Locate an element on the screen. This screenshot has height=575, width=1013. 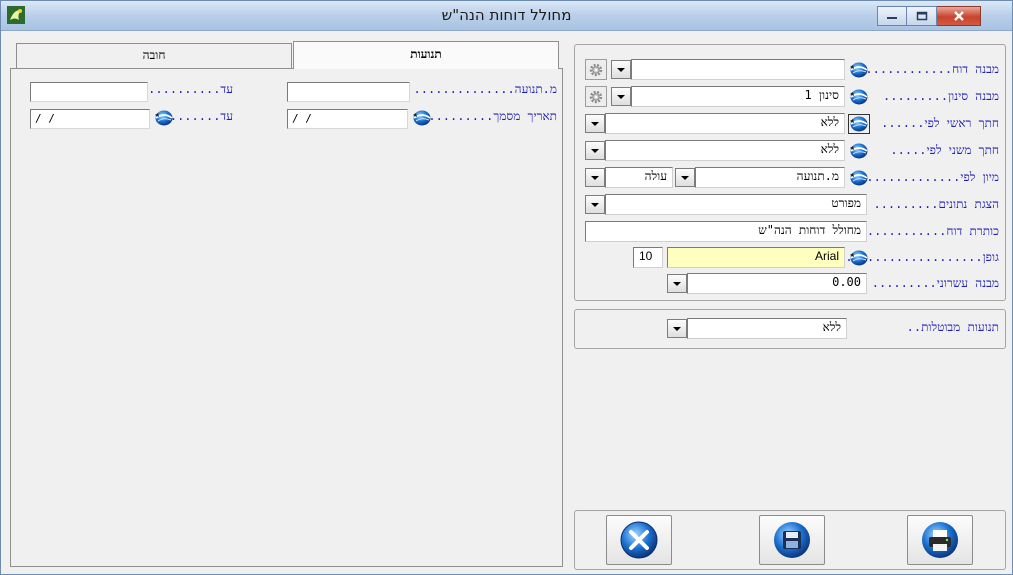
filter-structure-combo: סינון 1 is located at coordinates (738, 96).